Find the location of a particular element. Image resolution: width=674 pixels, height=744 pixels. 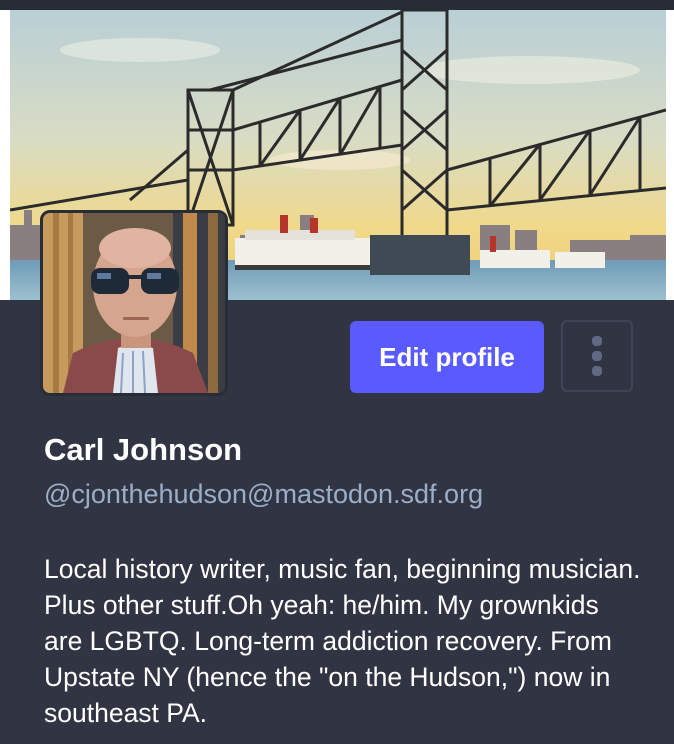

profile-avatar is located at coordinates (134, 303).